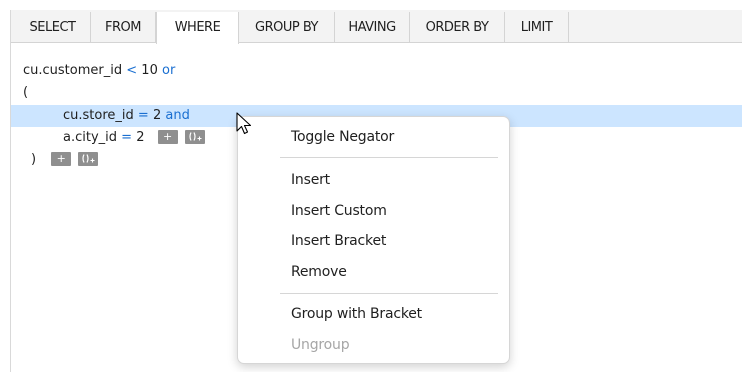 The width and height of the screenshot is (742, 372). Describe the element at coordinates (177, 115) in the screenshot. I see `logical-operator: and` at that location.